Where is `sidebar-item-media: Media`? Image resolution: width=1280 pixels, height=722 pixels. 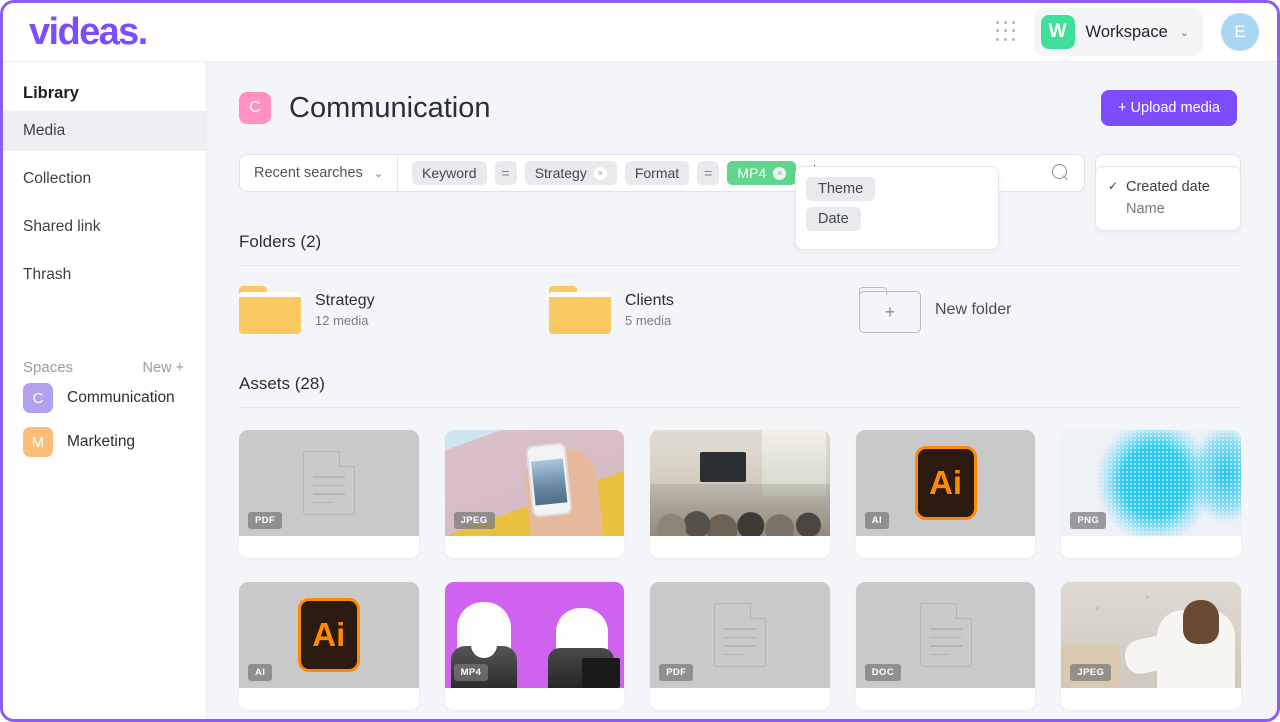
sidebar-item-media: Media is located at coordinates (104, 131).